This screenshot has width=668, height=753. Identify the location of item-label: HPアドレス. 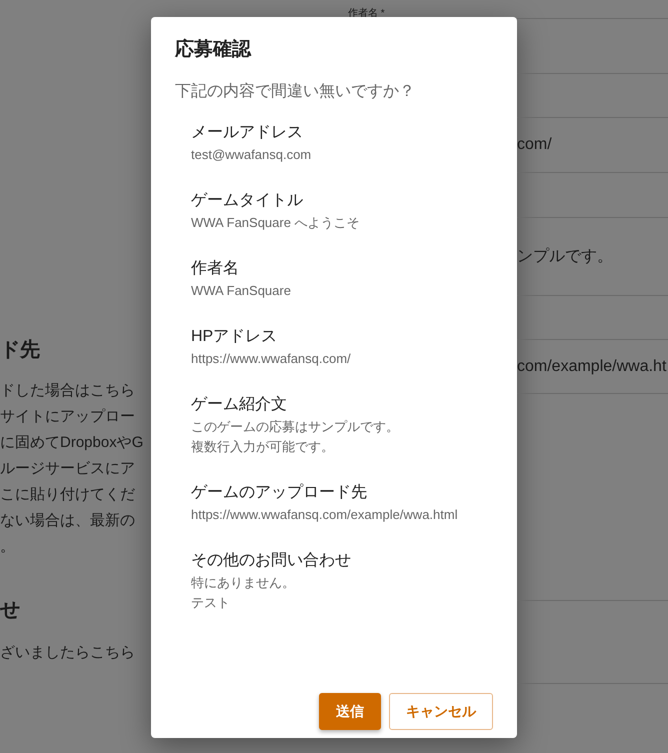
(234, 337).